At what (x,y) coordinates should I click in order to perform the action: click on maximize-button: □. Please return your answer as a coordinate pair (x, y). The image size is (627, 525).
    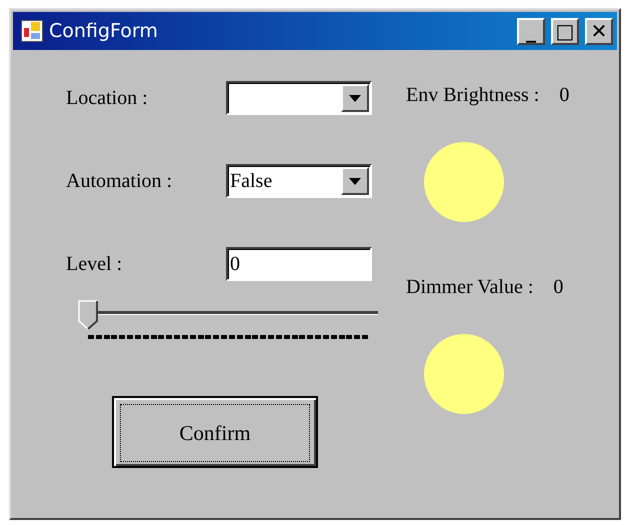
    Looking at the image, I should click on (565, 31).